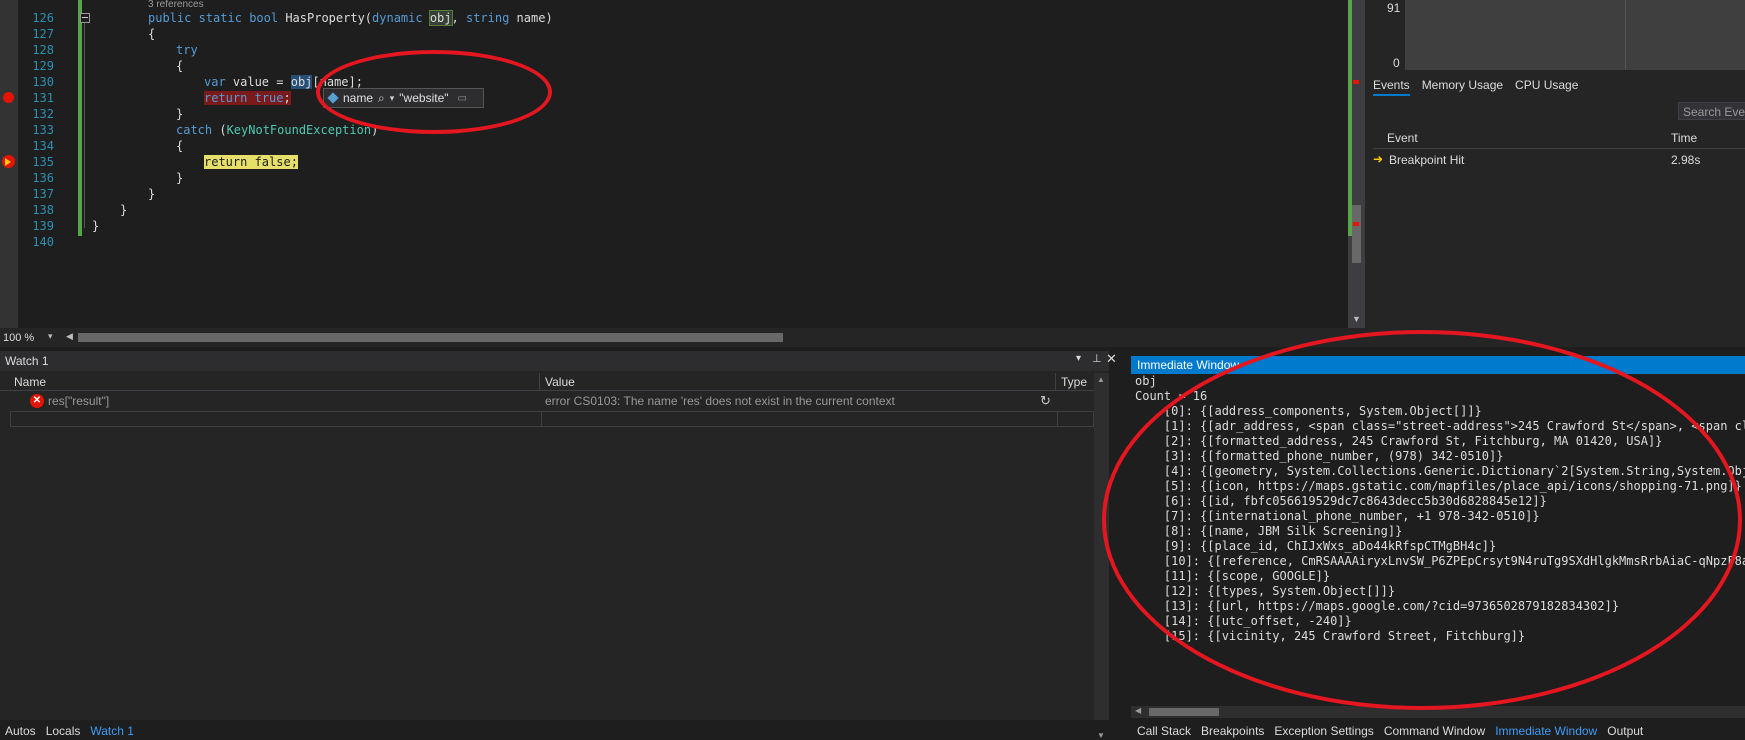 The height and width of the screenshot is (740, 1745). Describe the element at coordinates (1559, 138) in the screenshot. I see `events-header: Event Time` at that location.